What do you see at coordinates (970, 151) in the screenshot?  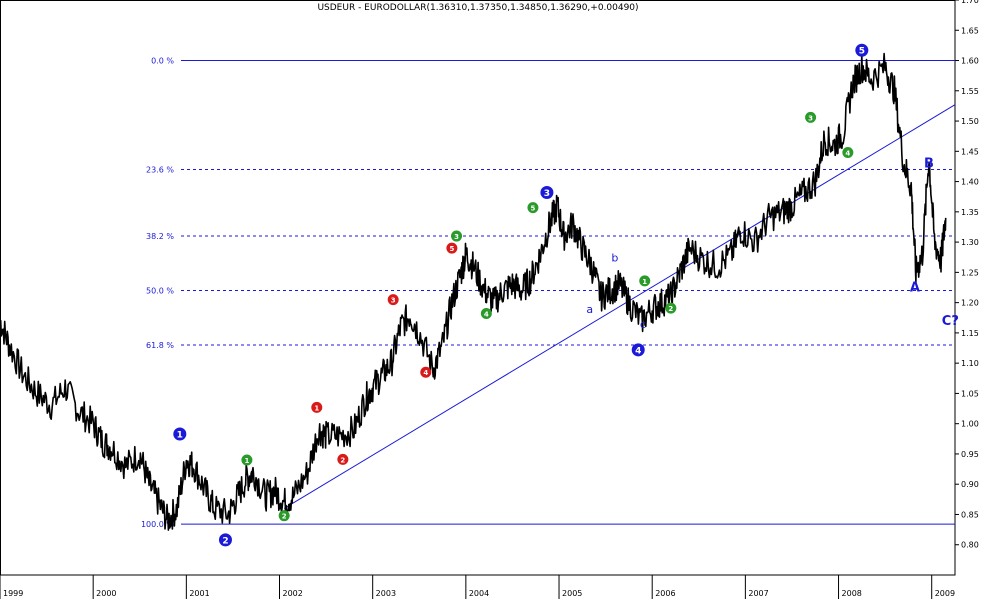 I see `y-tick-label: 1.45` at bounding box center [970, 151].